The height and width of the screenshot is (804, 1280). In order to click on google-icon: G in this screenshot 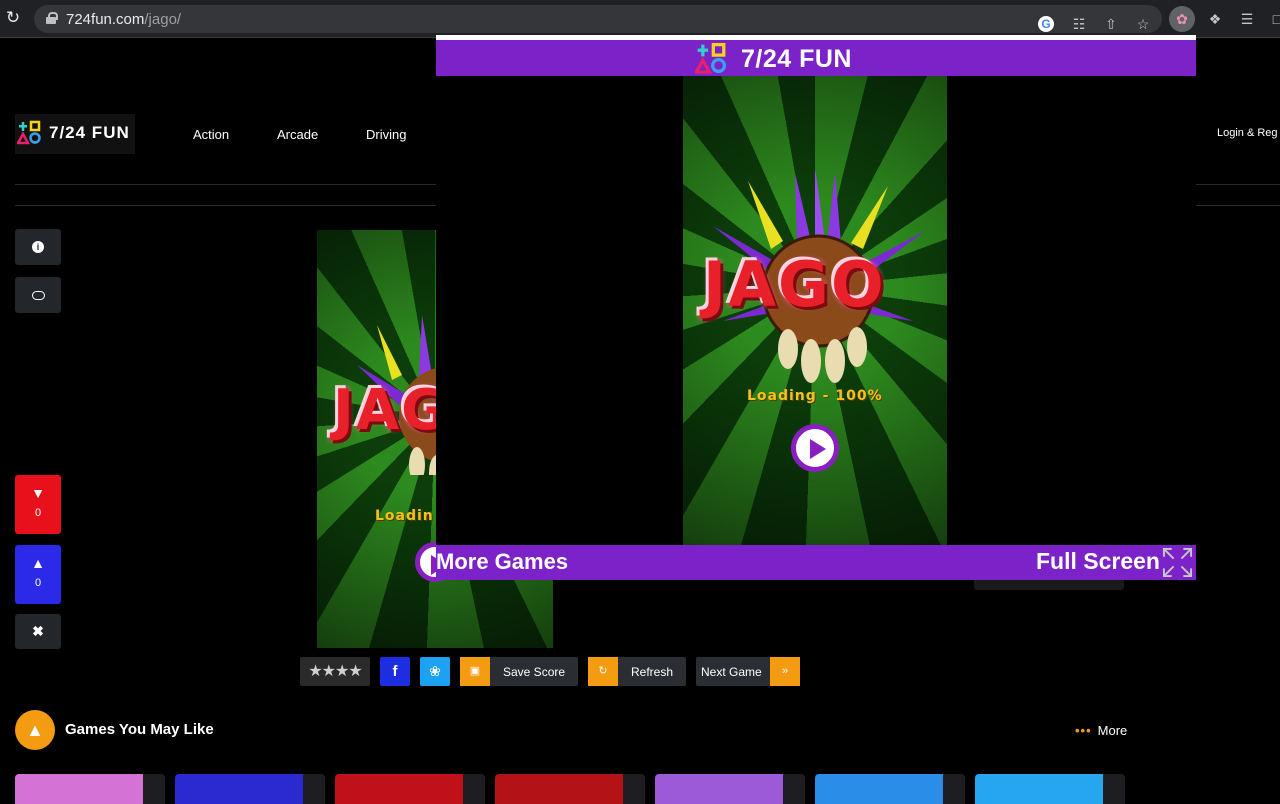, I will do `click(1046, 24)`.